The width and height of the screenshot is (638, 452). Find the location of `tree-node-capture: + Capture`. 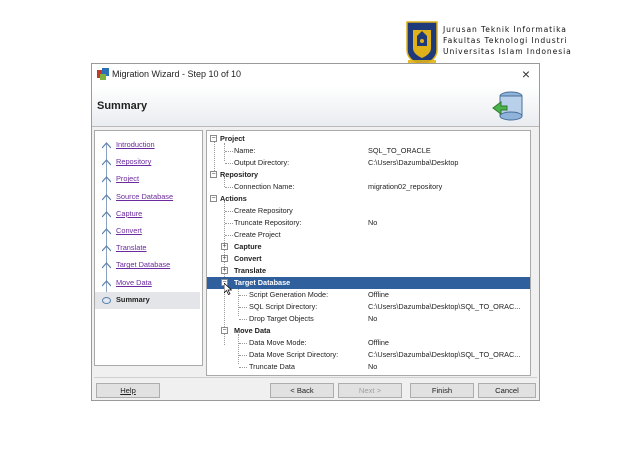

tree-node-capture: + Capture is located at coordinates (368, 247).